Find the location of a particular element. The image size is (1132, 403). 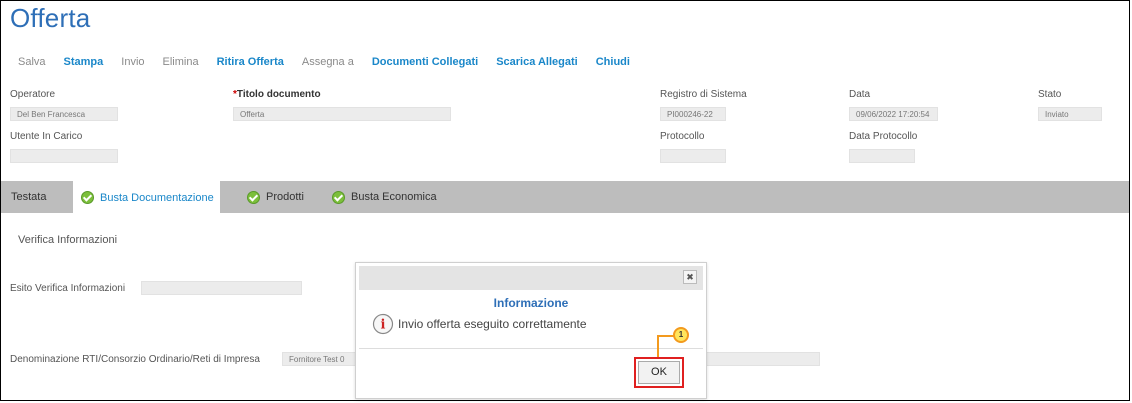

tab-busta-economica-label: Busta Economica is located at coordinates (394, 197).